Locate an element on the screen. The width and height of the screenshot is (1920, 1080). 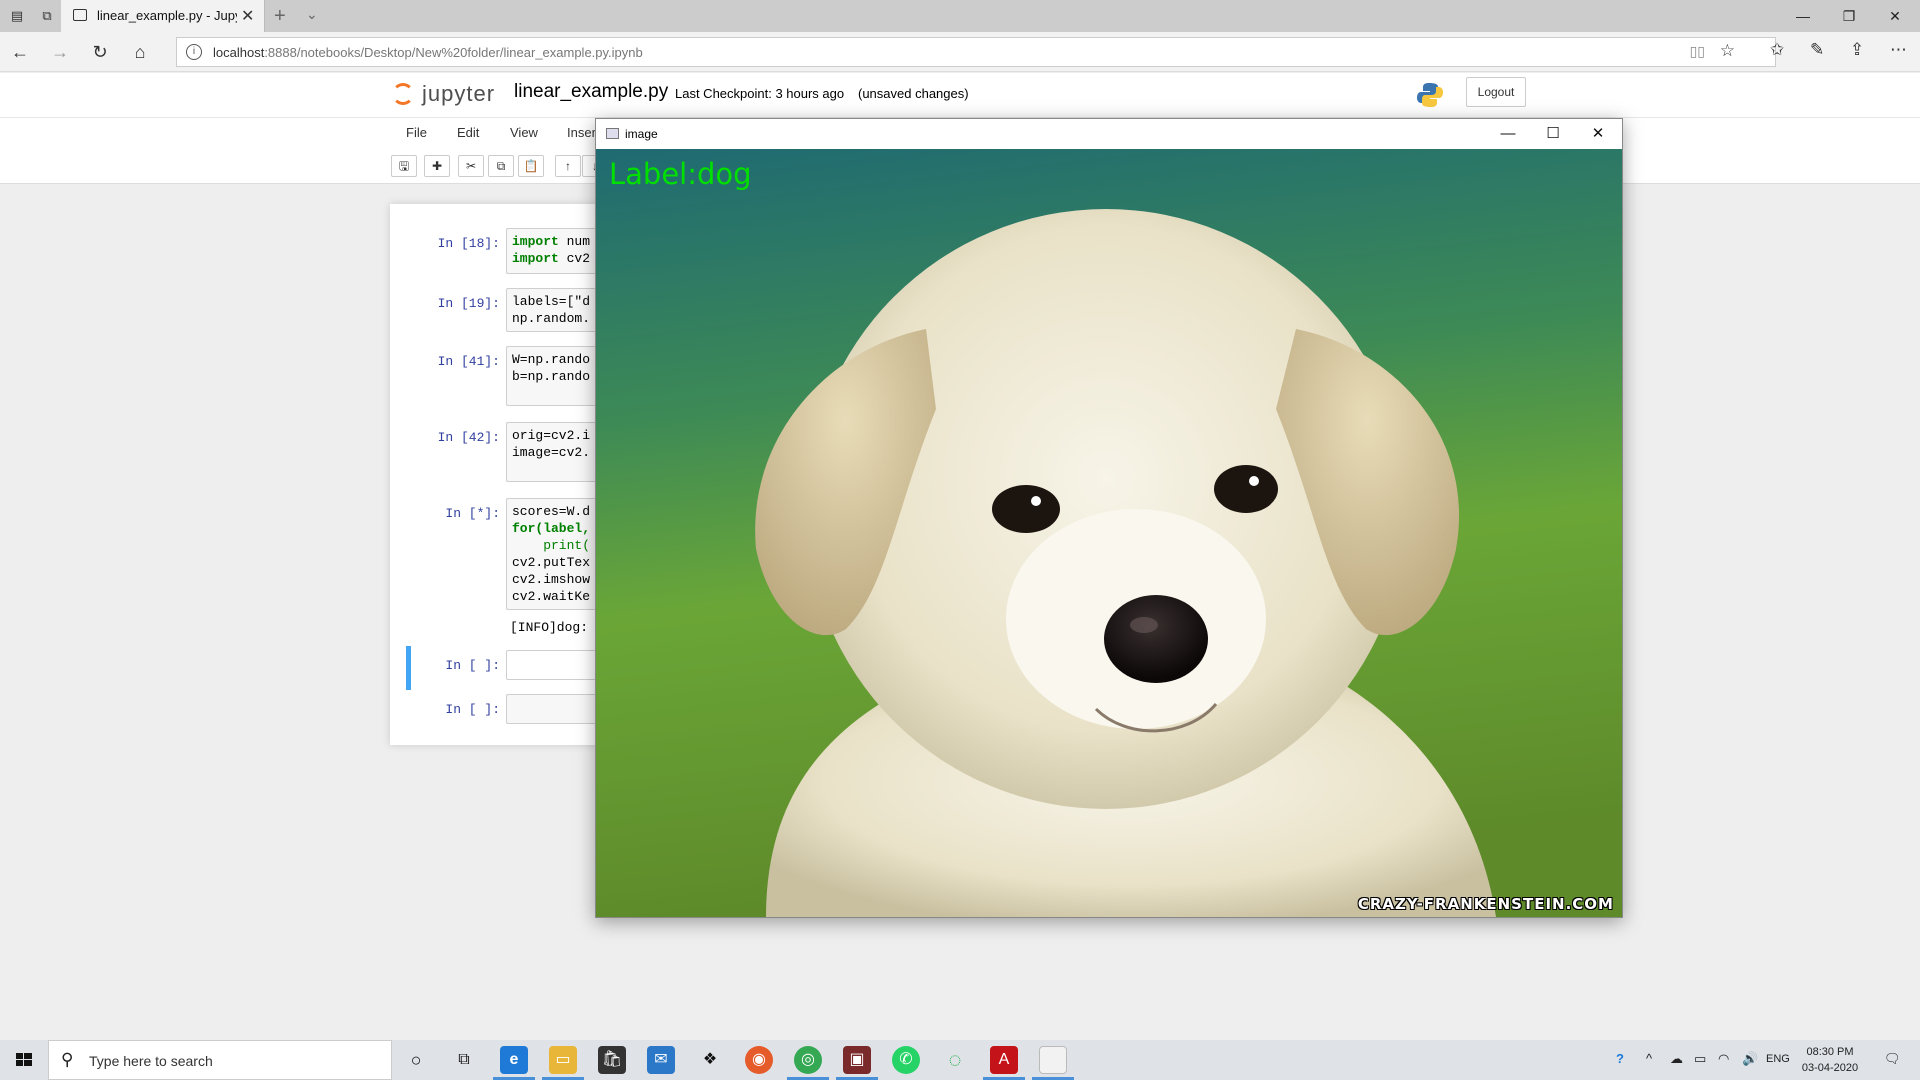
copy-icon: ⧉ is located at coordinates (501, 166).